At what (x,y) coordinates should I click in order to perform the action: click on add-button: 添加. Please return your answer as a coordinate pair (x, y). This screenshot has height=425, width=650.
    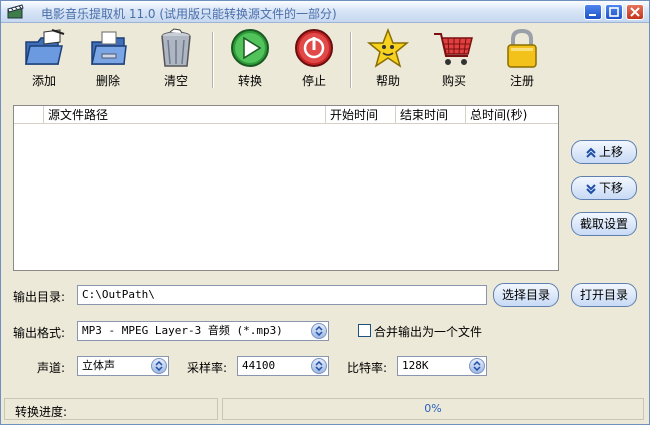
    Looking at the image, I should click on (44, 61).